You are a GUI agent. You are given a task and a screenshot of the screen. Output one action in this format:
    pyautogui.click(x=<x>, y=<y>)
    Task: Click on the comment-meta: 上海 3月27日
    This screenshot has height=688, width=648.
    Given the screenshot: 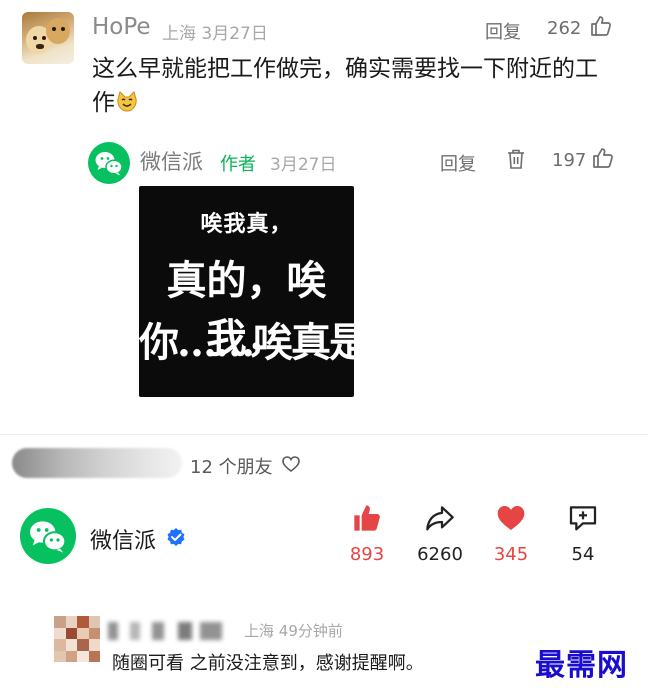 What is the action you would take?
    pyautogui.click(x=215, y=31)
    